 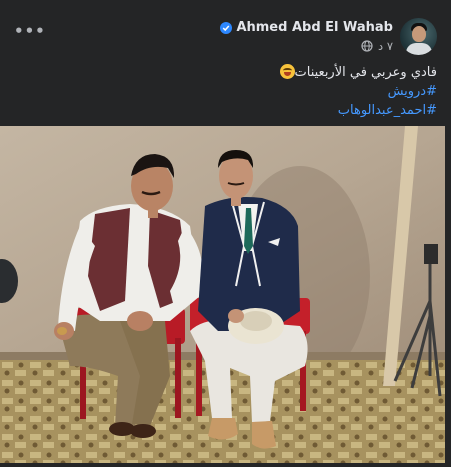 What do you see at coordinates (287, 71) in the screenshot?
I see `grinning-face-tongue-emoji-icon` at bounding box center [287, 71].